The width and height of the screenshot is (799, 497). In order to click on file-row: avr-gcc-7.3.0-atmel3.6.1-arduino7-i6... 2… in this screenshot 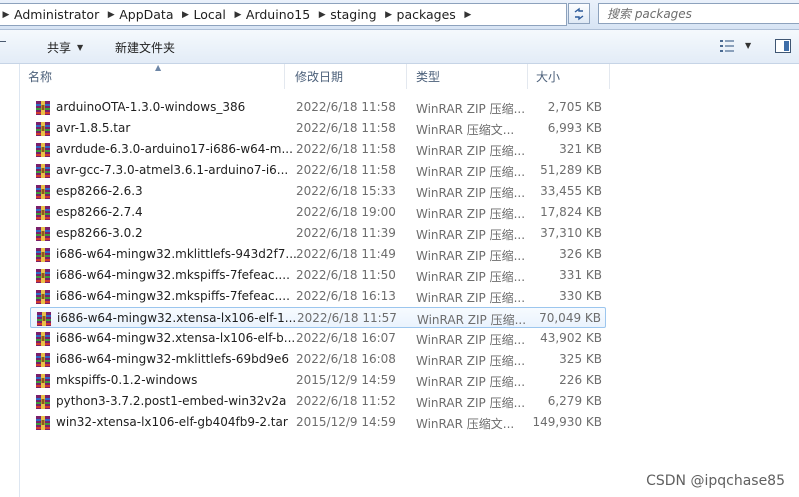, I will do `click(318, 170)`.